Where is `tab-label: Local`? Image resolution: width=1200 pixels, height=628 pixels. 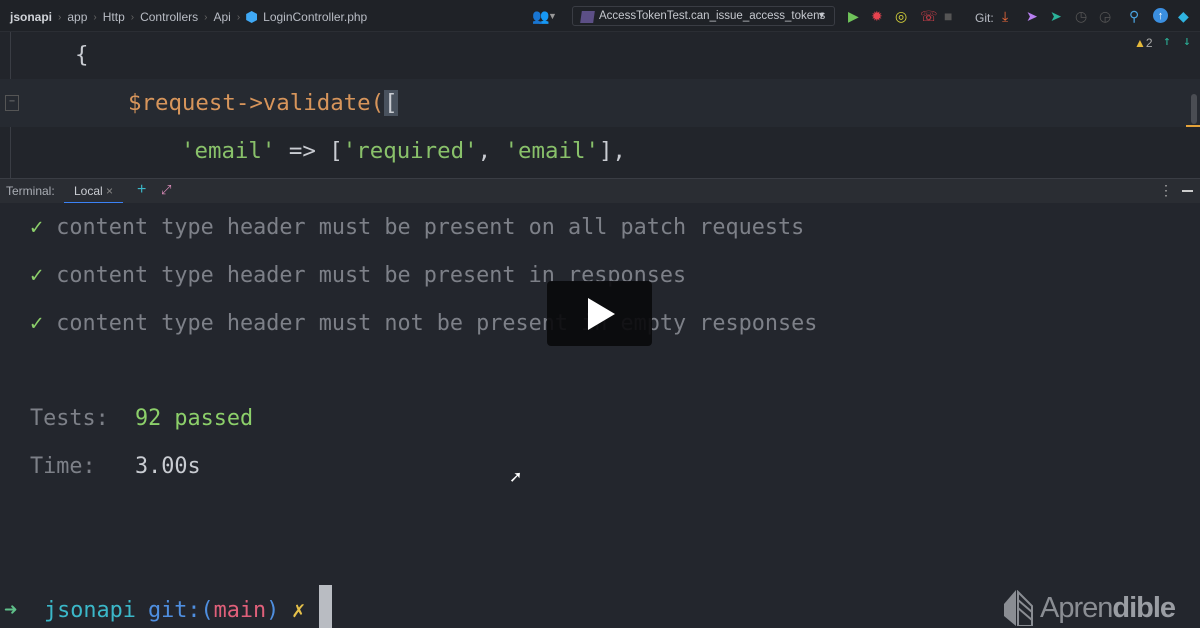 tab-label: Local is located at coordinates (88, 191).